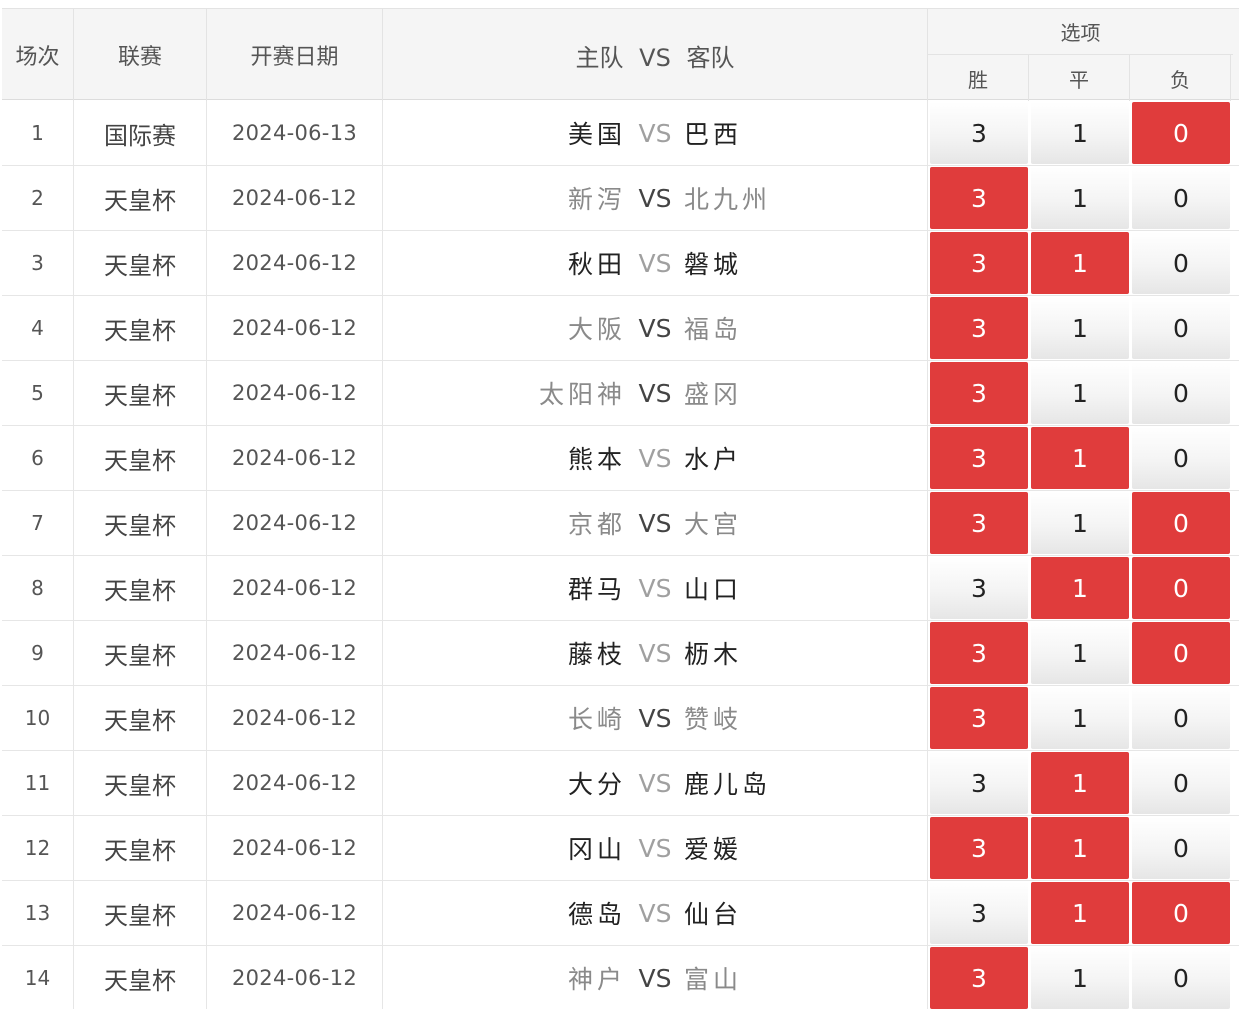 This screenshot has width=1239, height=1017. What do you see at coordinates (978, 78) in the screenshot?
I see `header-option-win: 胜` at bounding box center [978, 78].